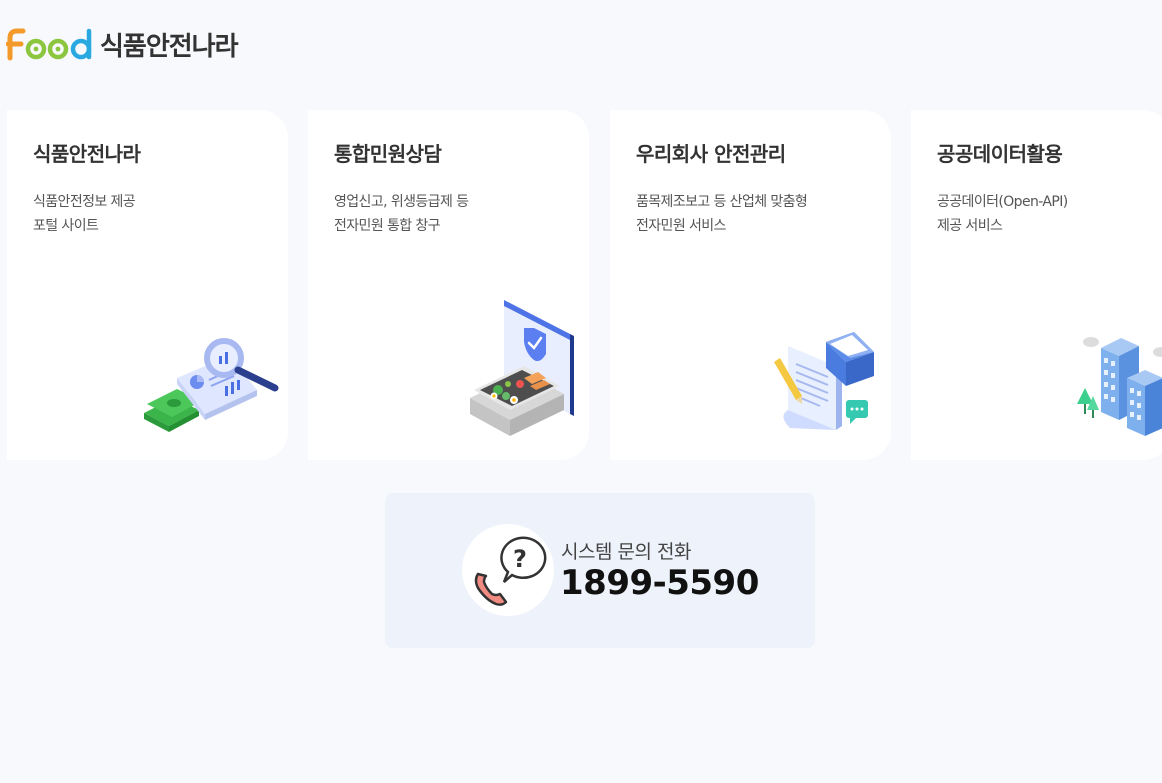 The height and width of the screenshot is (783, 1162). What do you see at coordinates (626, 552) in the screenshot?
I see `contact-label: 시스템 문의 전화` at bounding box center [626, 552].